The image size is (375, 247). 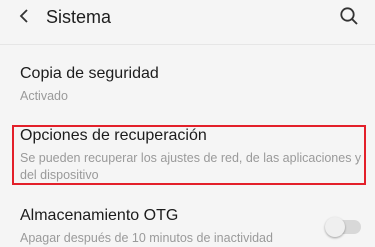 I want to click on setting-subtitle: Activado, so click(x=44, y=96).